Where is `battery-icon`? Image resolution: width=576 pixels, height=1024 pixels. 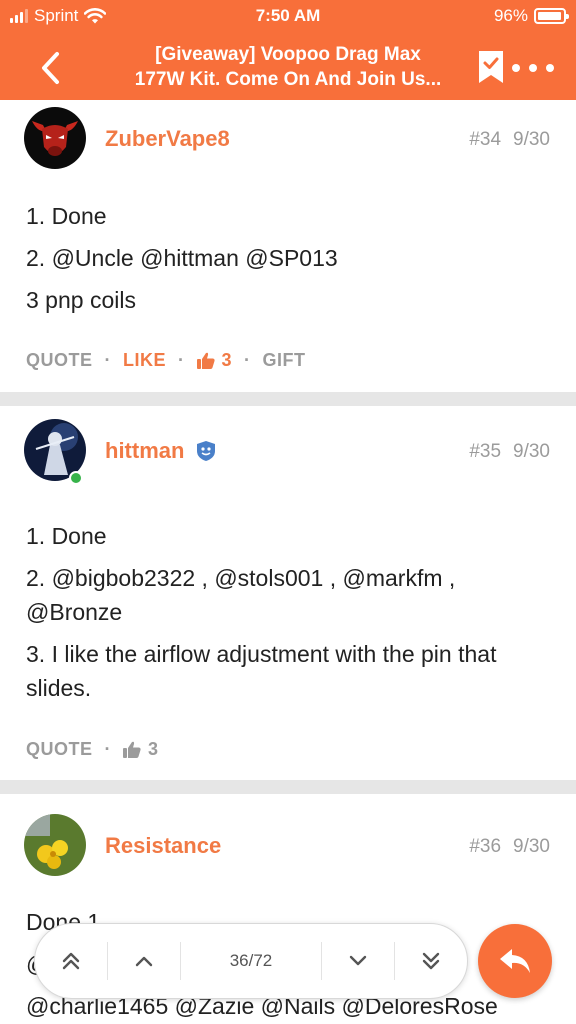 battery-icon is located at coordinates (551, 16).